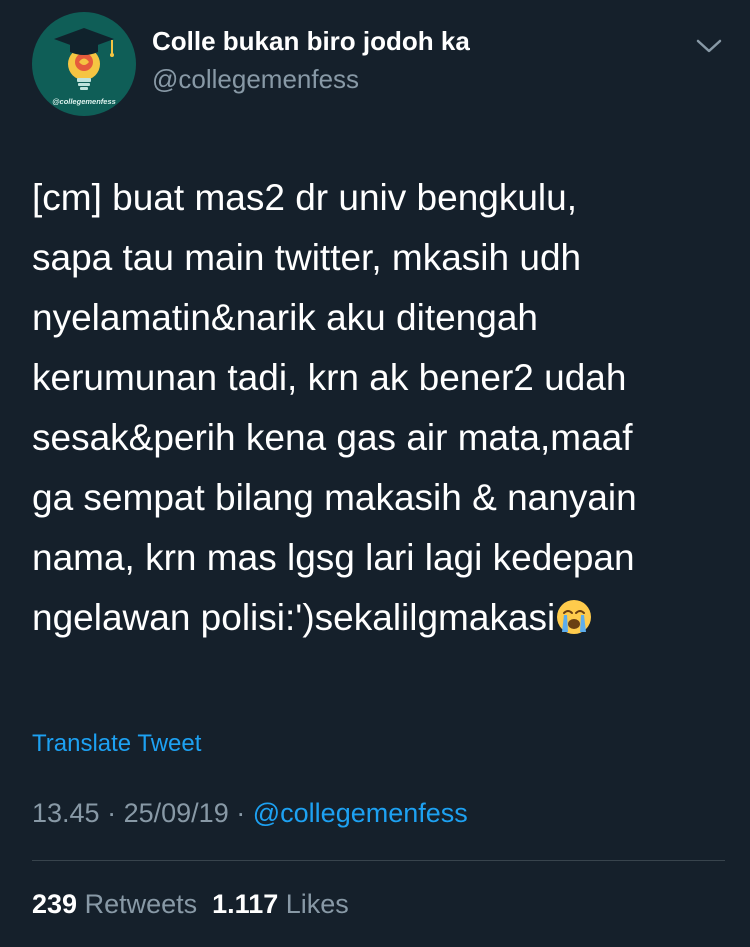  I want to click on divider, so click(378, 860).